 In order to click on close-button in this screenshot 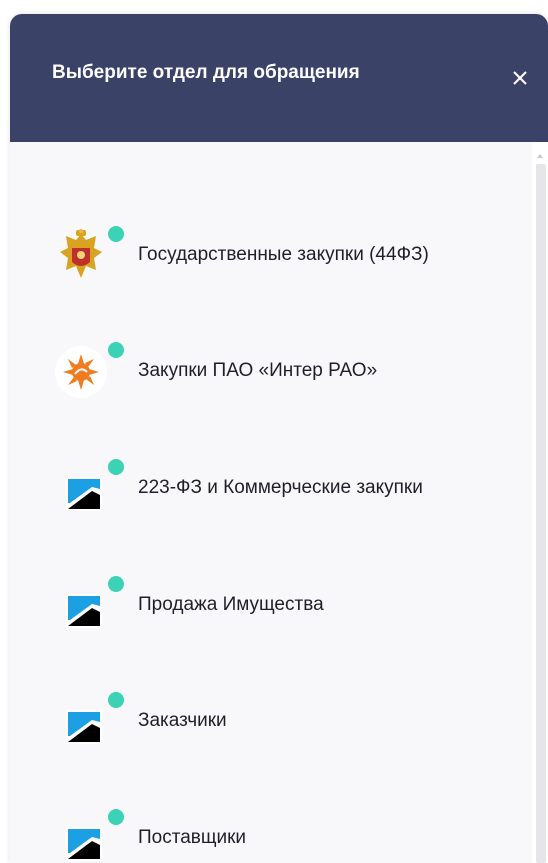, I will do `click(520, 78)`.